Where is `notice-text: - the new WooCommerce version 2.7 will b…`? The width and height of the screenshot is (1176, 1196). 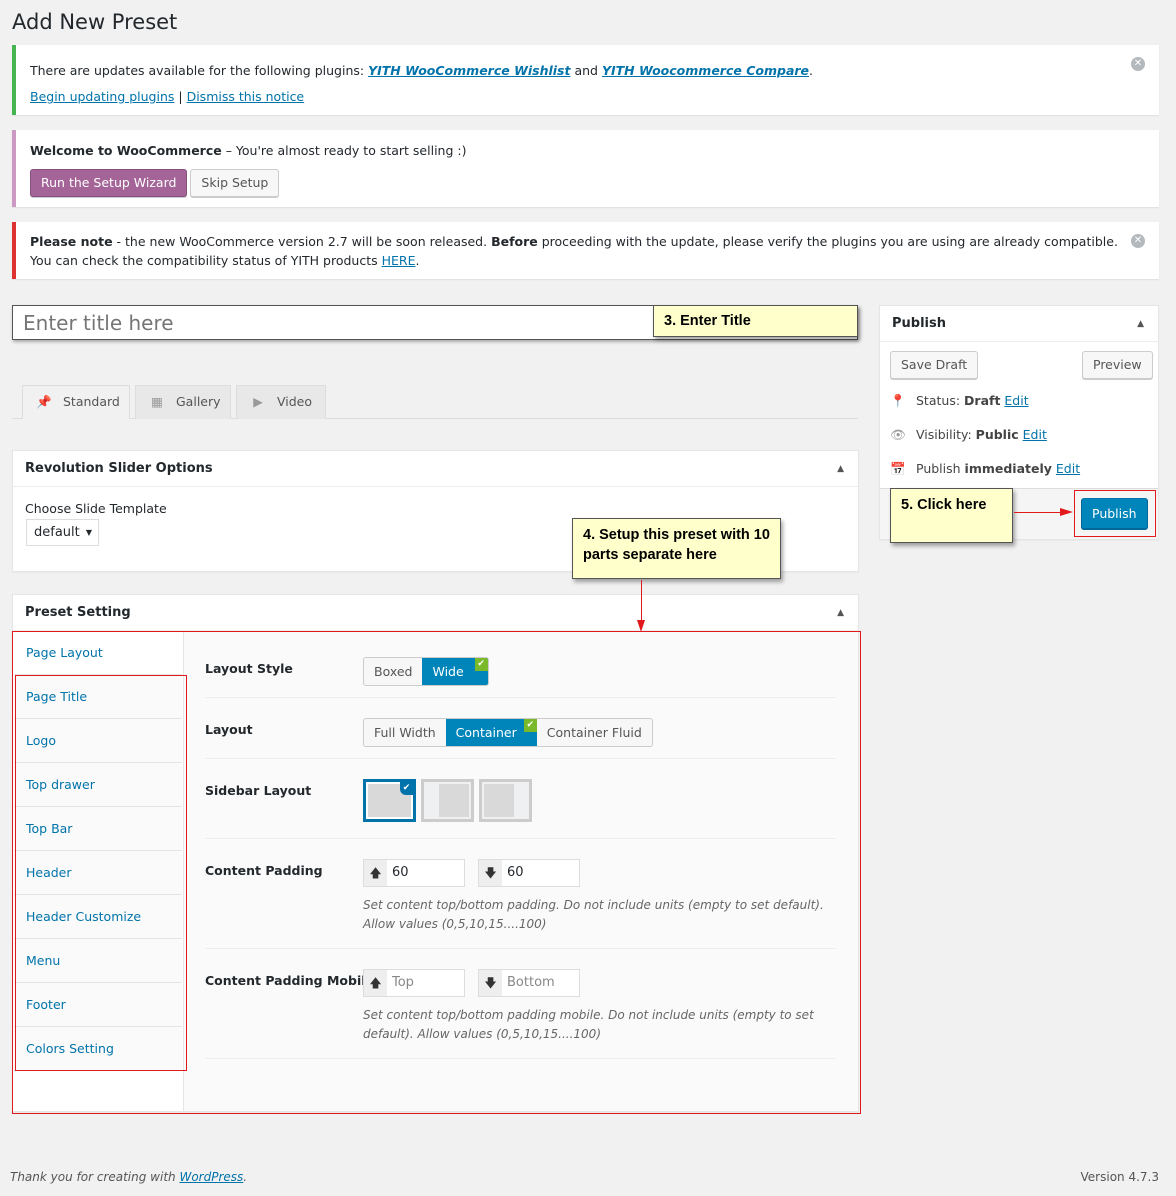
notice-text: - the new WooCommerce version 2.7 will b… is located at coordinates (302, 241).